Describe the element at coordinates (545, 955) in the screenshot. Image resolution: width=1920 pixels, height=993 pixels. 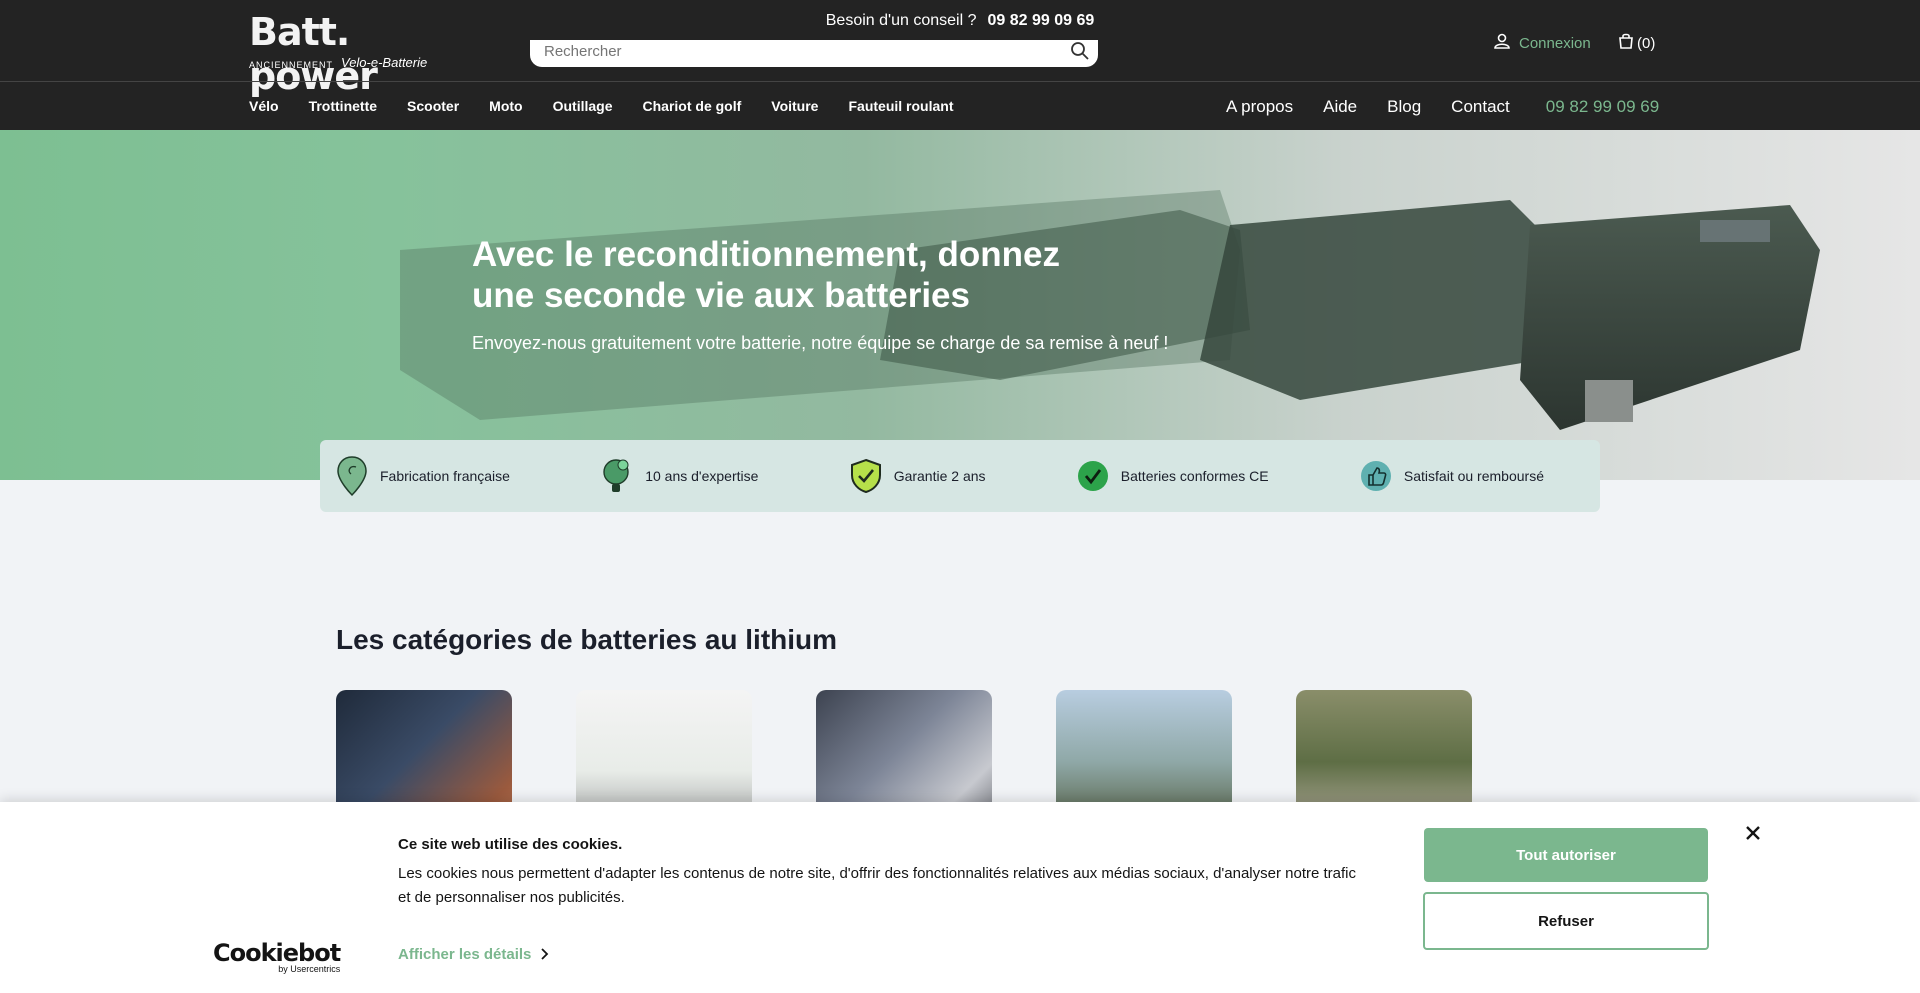
I see `chevron-right-icon` at that location.